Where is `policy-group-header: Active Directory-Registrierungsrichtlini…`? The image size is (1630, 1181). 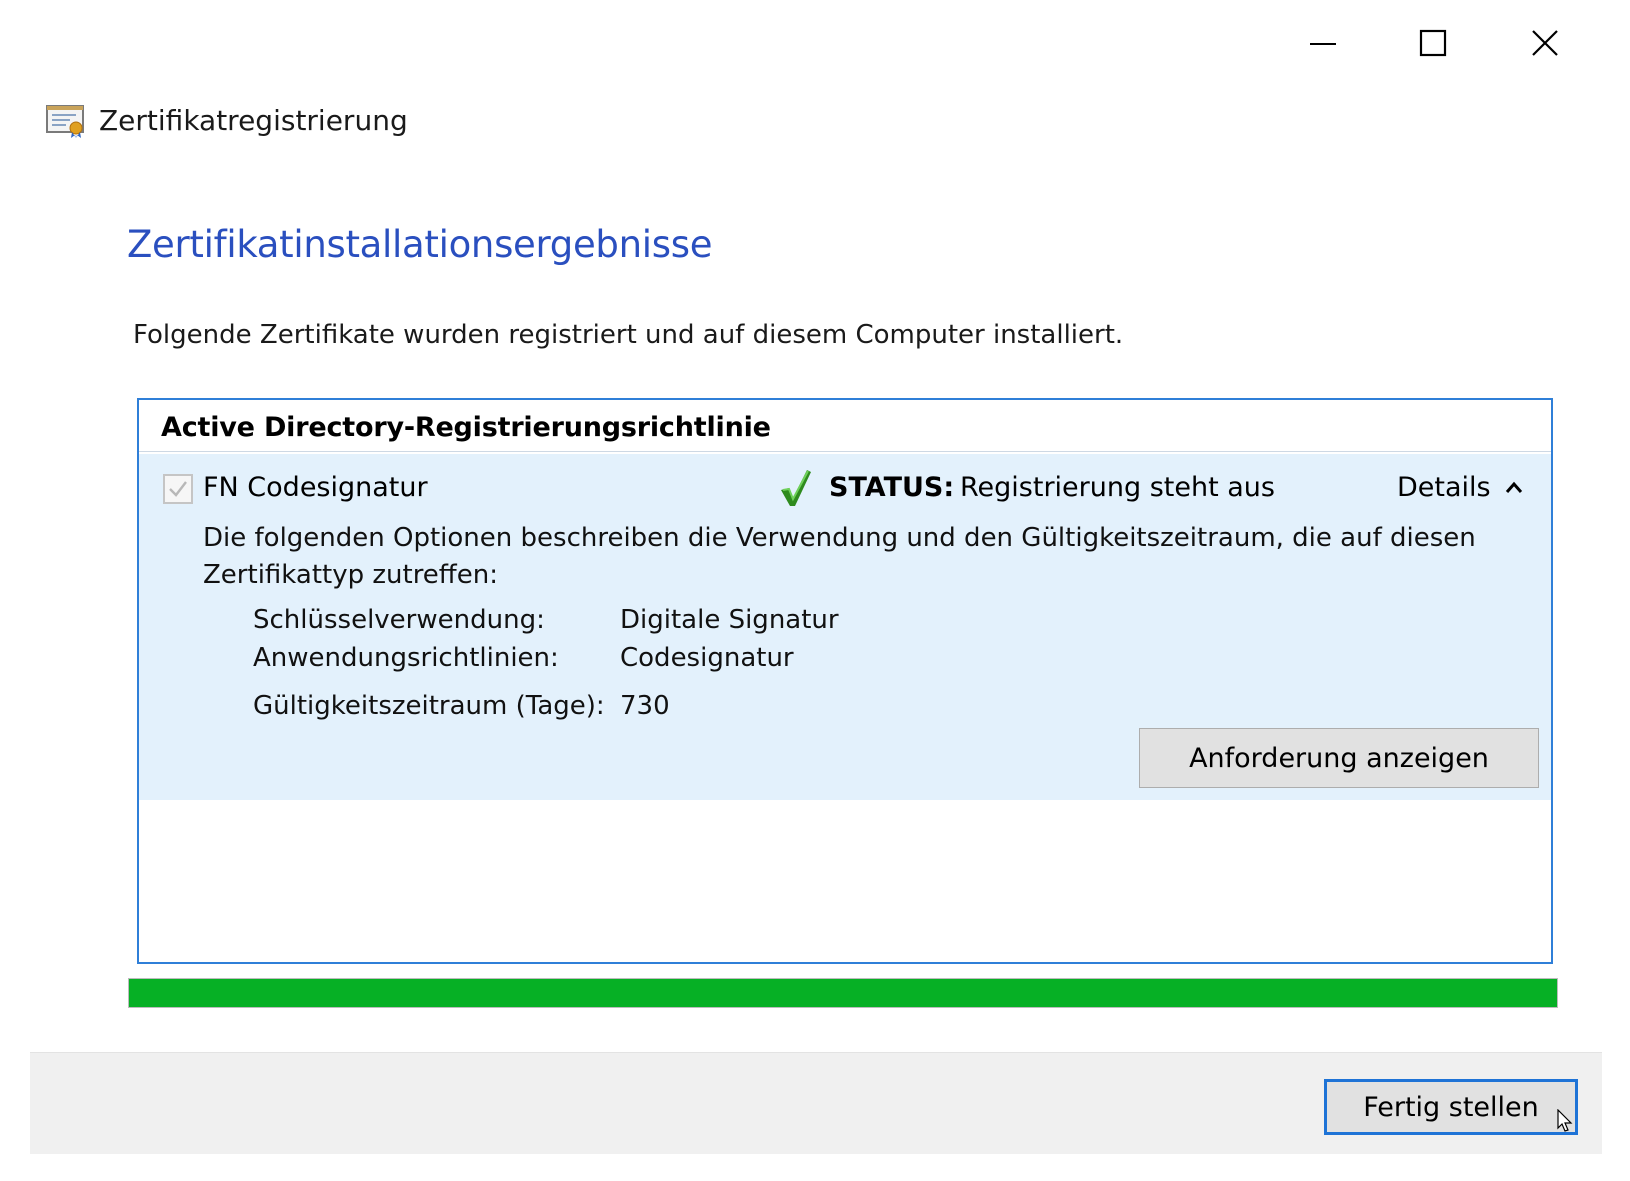
policy-group-header: Active Directory-Registrierungsrichtlini… is located at coordinates (845, 426).